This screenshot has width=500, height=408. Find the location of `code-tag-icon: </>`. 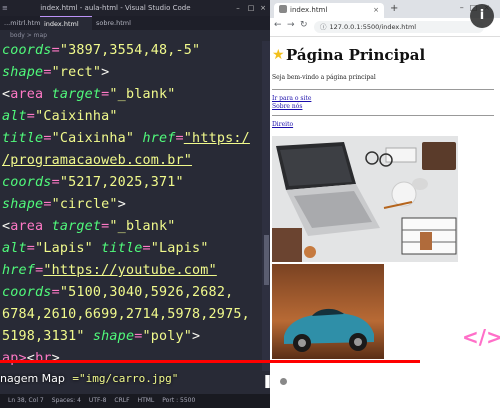

code-tag-icon: </> is located at coordinates (481, 337).